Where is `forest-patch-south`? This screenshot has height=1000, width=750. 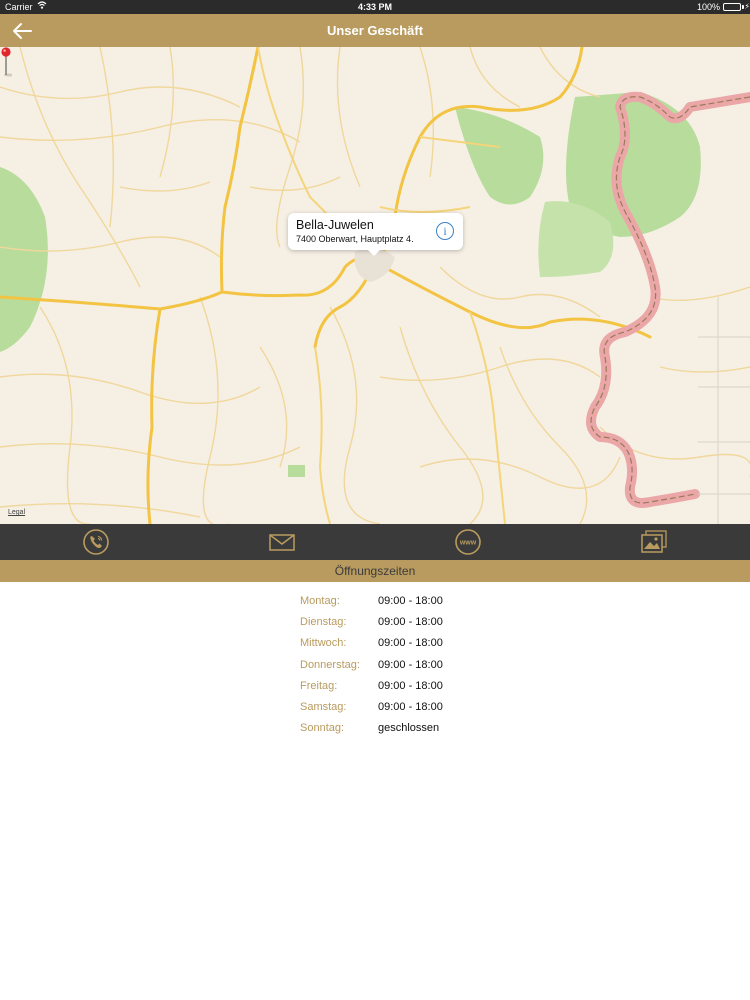 forest-patch-south is located at coordinates (296, 471).